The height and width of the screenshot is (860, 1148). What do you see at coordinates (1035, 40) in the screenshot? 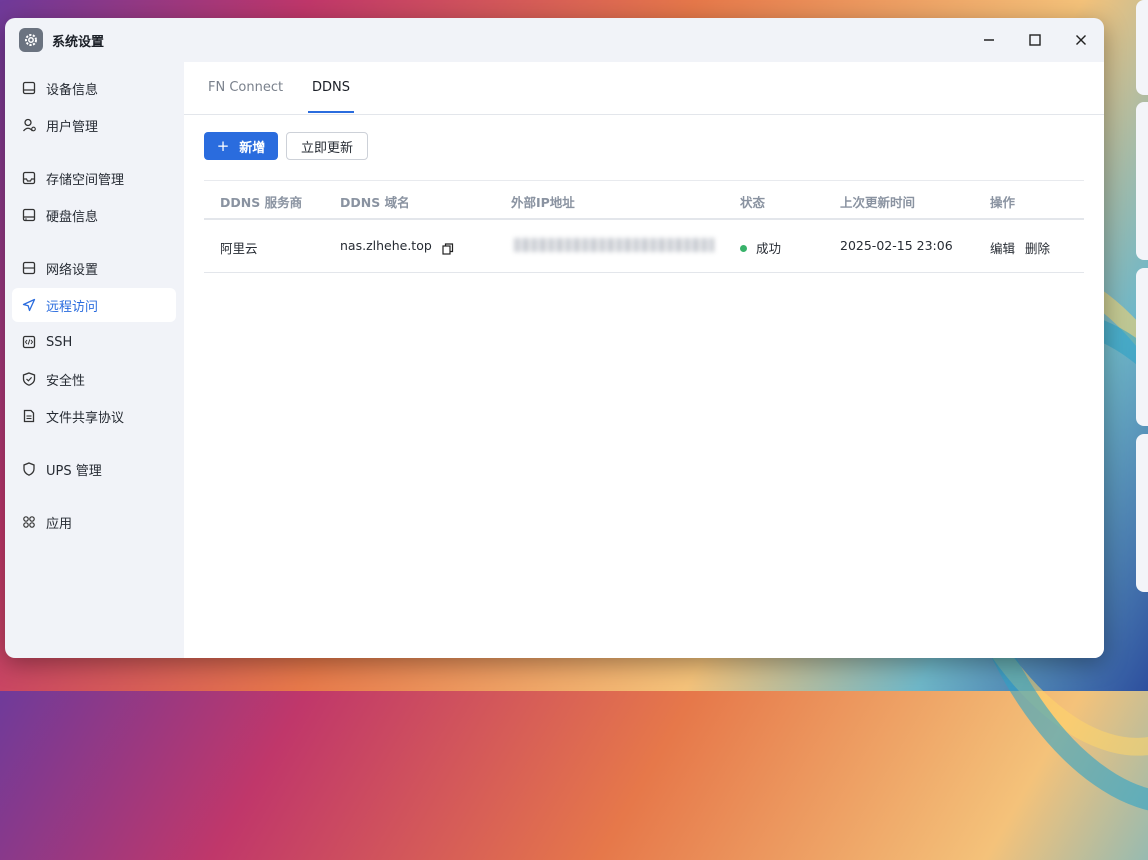
I see `maximize-button` at bounding box center [1035, 40].